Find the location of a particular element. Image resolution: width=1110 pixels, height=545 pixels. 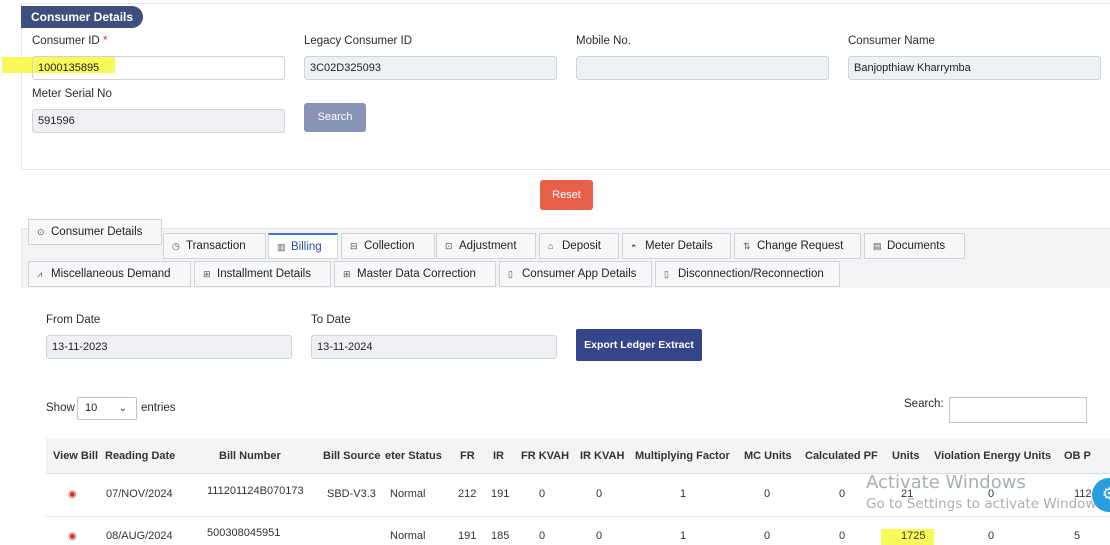

tab-icon: ◷ is located at coordinates (176, 246).